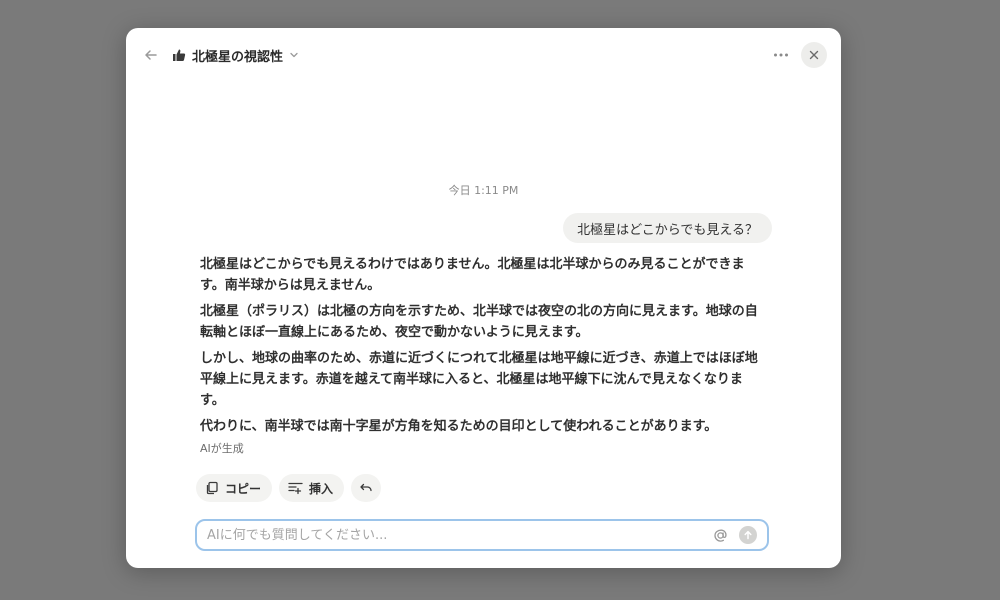 The height and width of the screenshot is (600, 1000). Describe the element at coordinates (179, 55) in the screenshot. I see `thumbs-up-icon` at that location.